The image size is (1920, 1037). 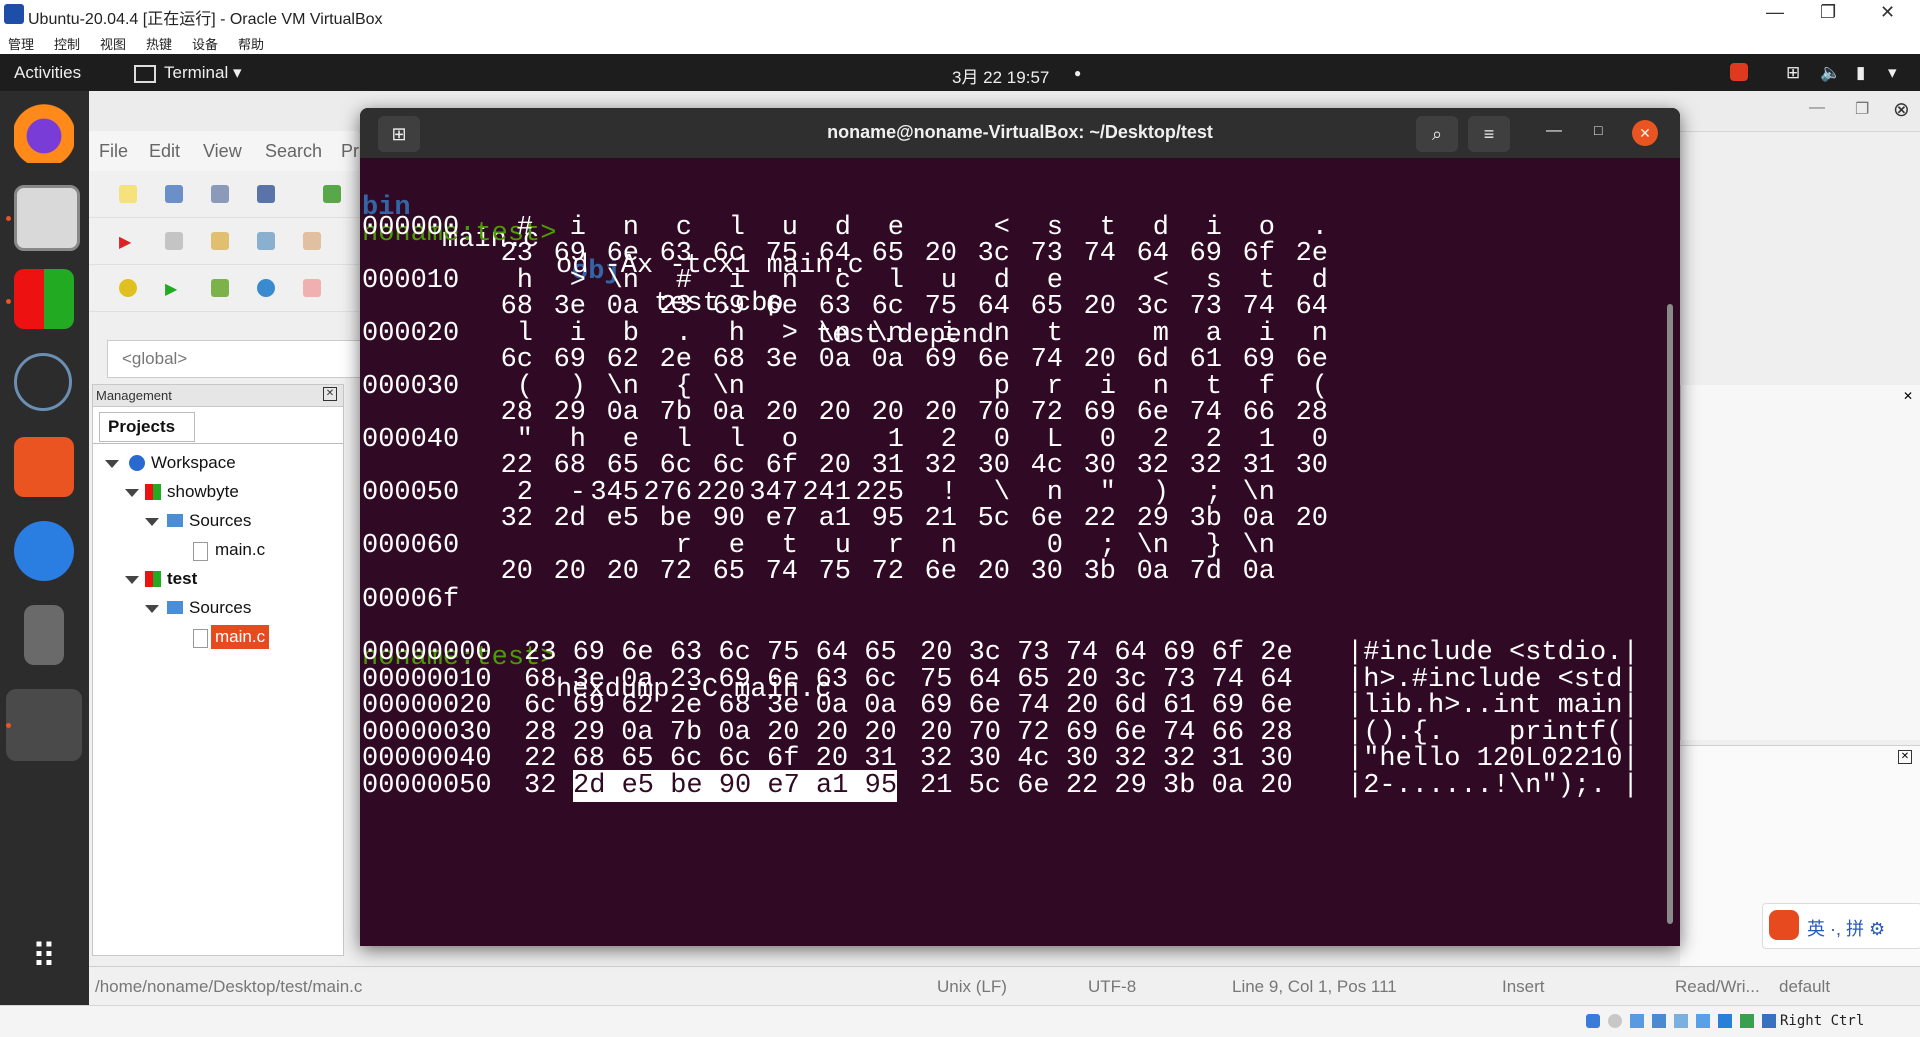 What do you see at coordinates (67, 43) in the screenshot?
I see `menu-control: 控制` at bounding box center [67, 43].